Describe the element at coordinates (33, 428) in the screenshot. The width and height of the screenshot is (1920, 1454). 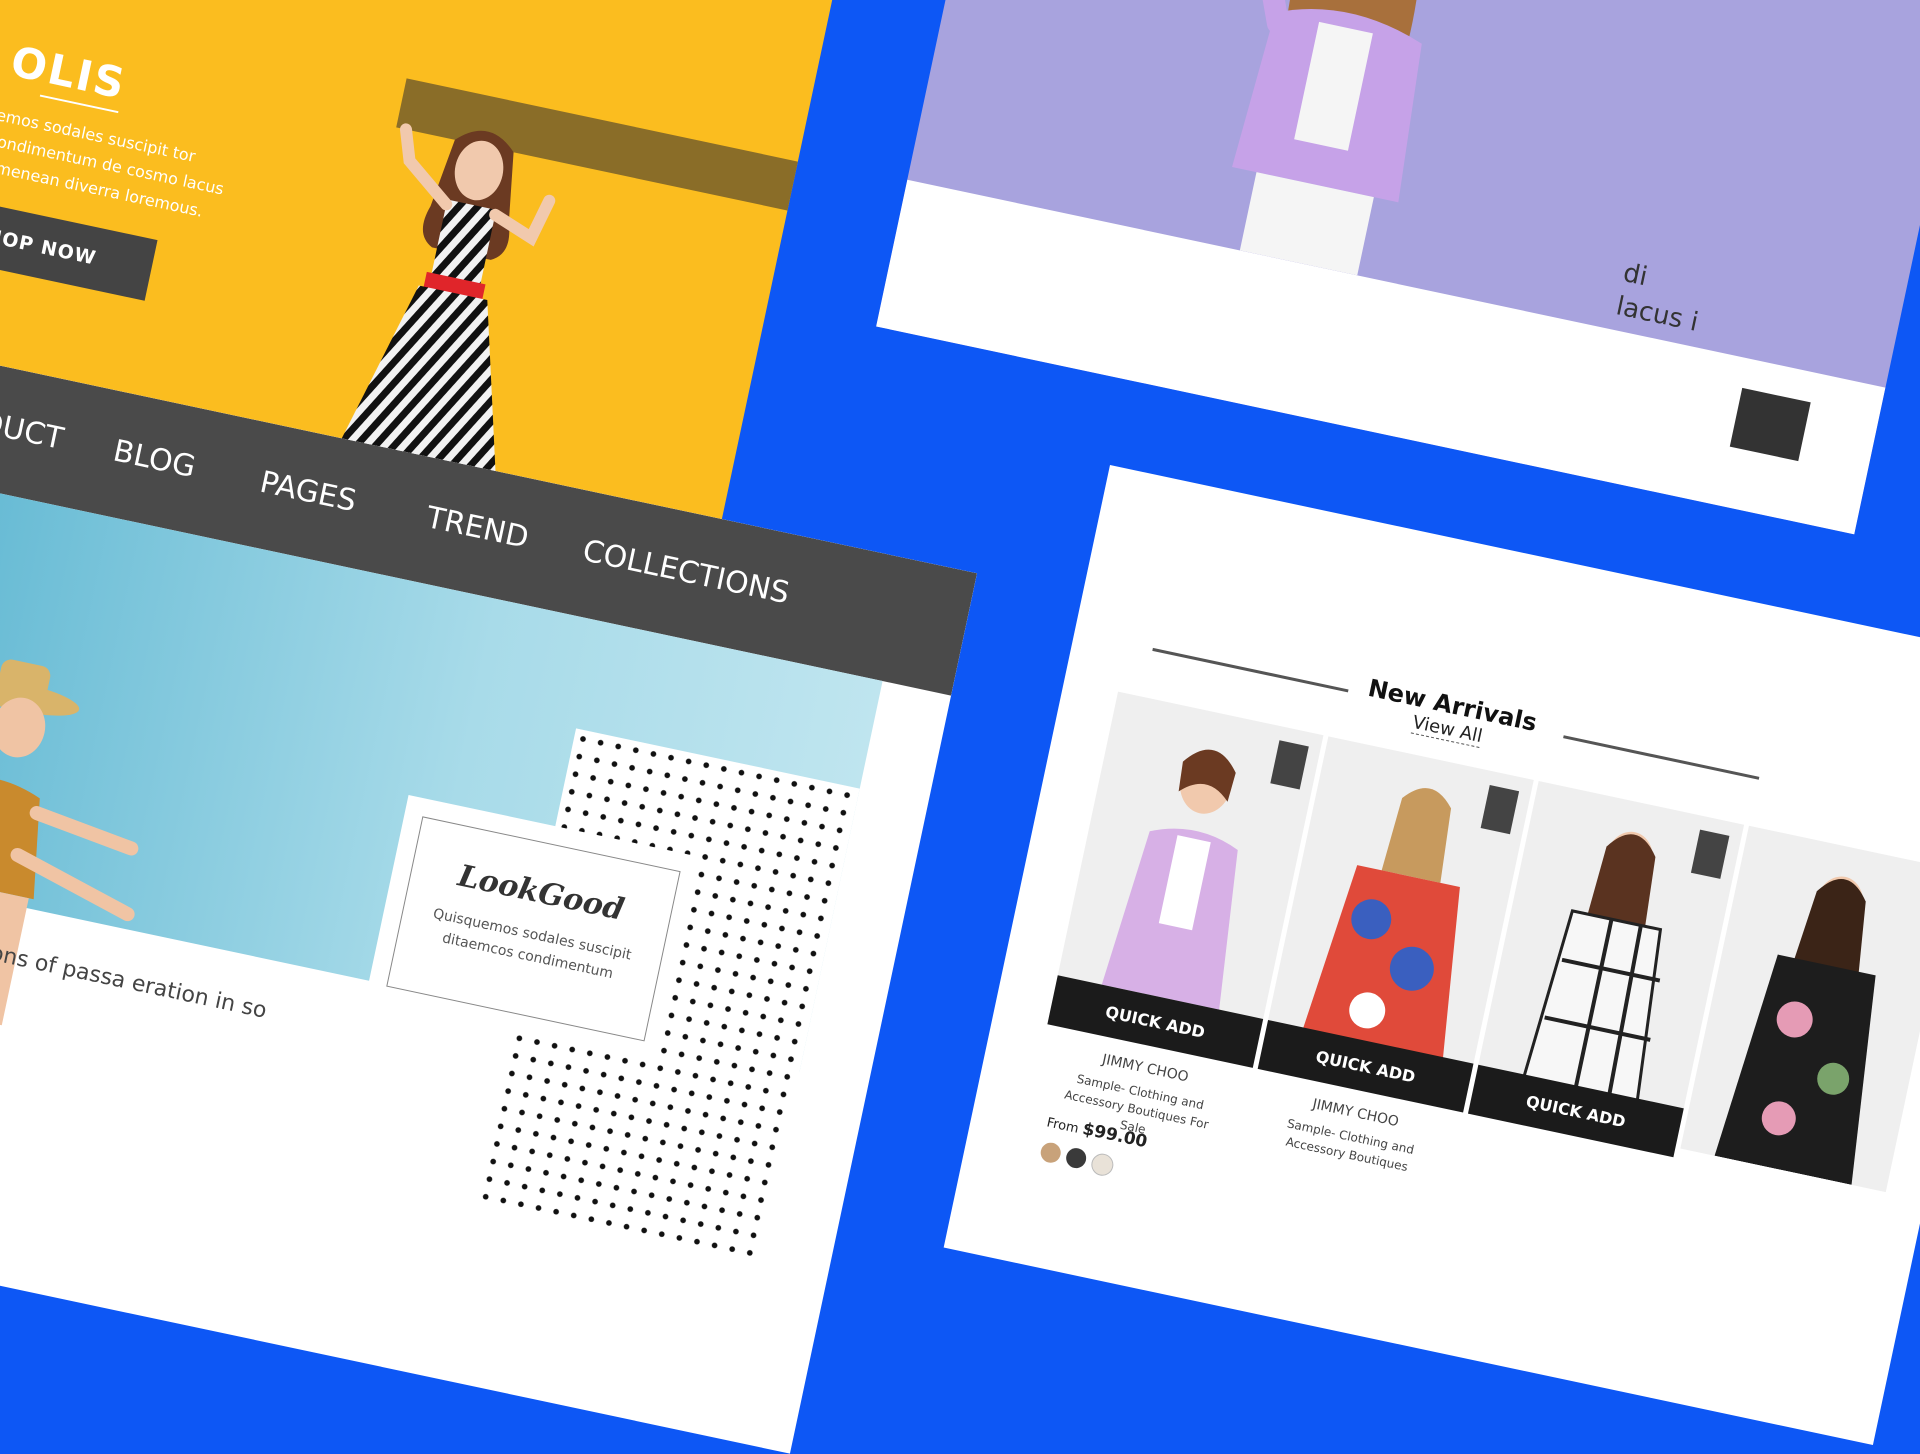
I see `nav-item-product: ODUCT` at that location.